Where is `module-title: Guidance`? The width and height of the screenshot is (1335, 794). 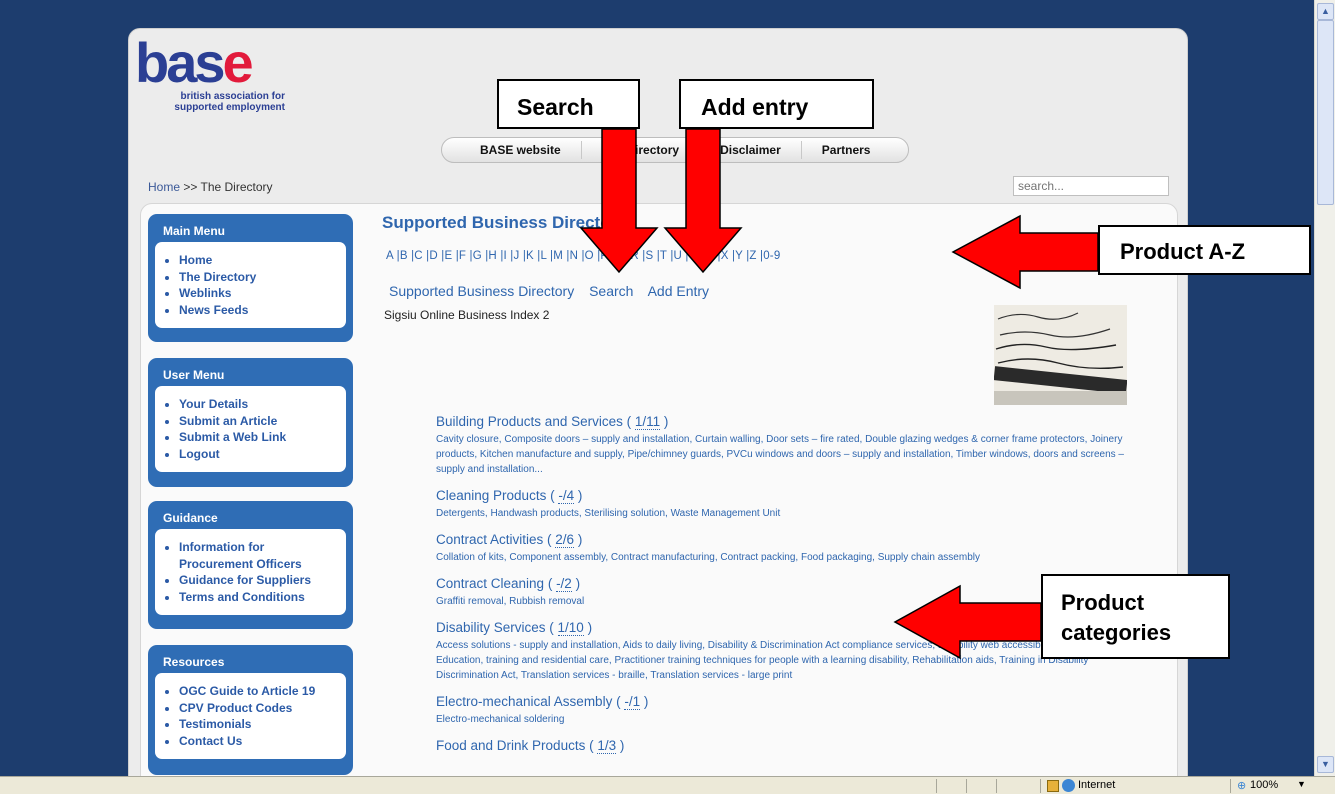
module-title: Guidance is located at coordinates (190, 518).